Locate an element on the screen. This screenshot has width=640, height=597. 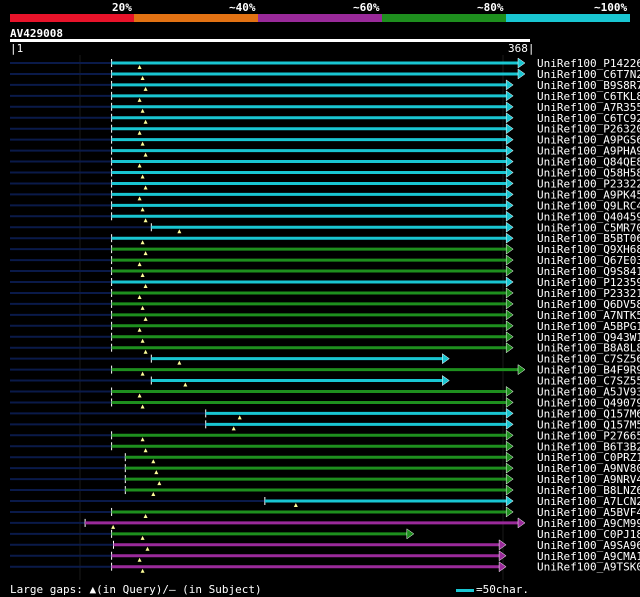
identity-legend-bar is located at coordinates (320, 18).